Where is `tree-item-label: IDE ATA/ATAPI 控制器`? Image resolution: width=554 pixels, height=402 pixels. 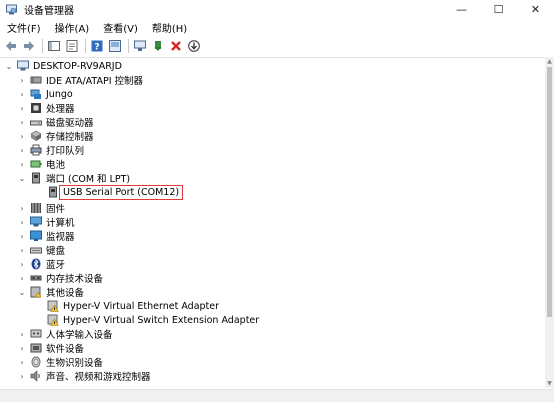
tree-item-label: IDE ATA/ATAPI 控制器 is located at coordinates (95, 81).